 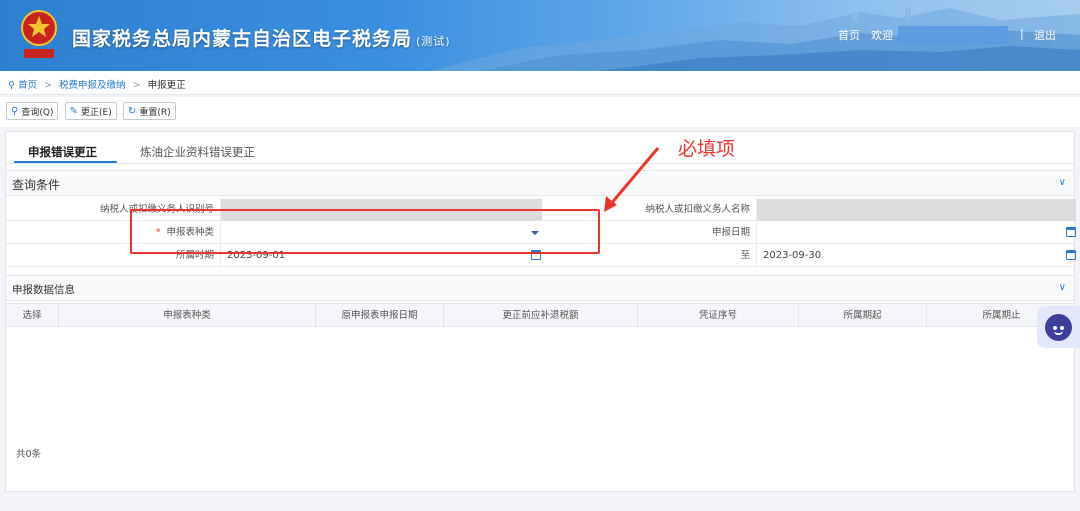 What do you see at coordinates (540, 112) in the screenshot?
I see `toolbar: ⚲ 查询(Q) ✎ 更正(E) ↻ 重置(R)` at bounding box center [540, 112].